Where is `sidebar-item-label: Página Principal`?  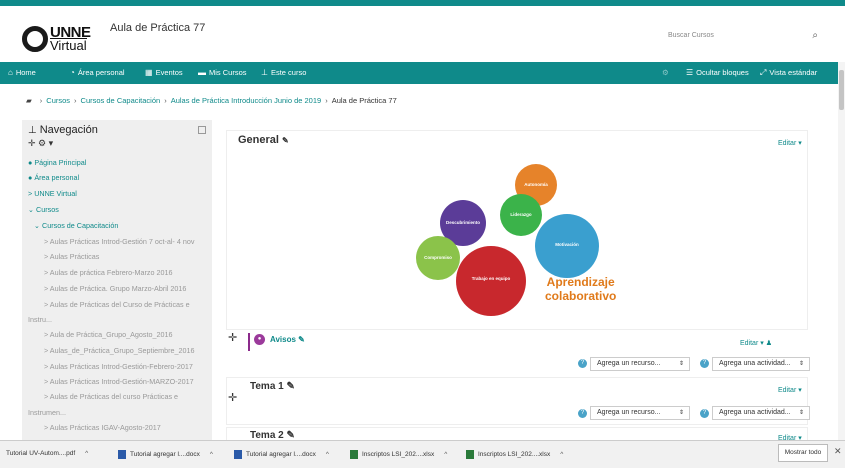
sidebar-item-label: Página Principal is located at coordinates (60, 162).